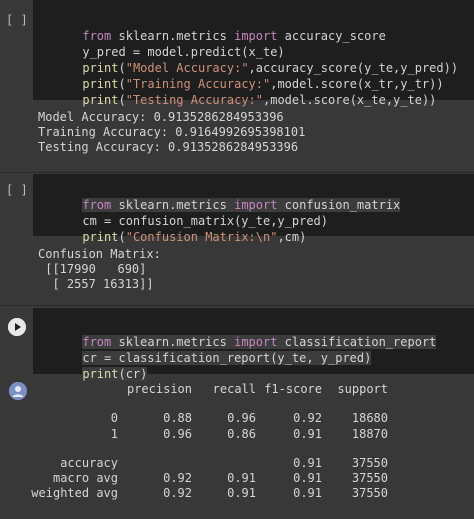  I want to click on report-cell: 18680, so click(369, 418).